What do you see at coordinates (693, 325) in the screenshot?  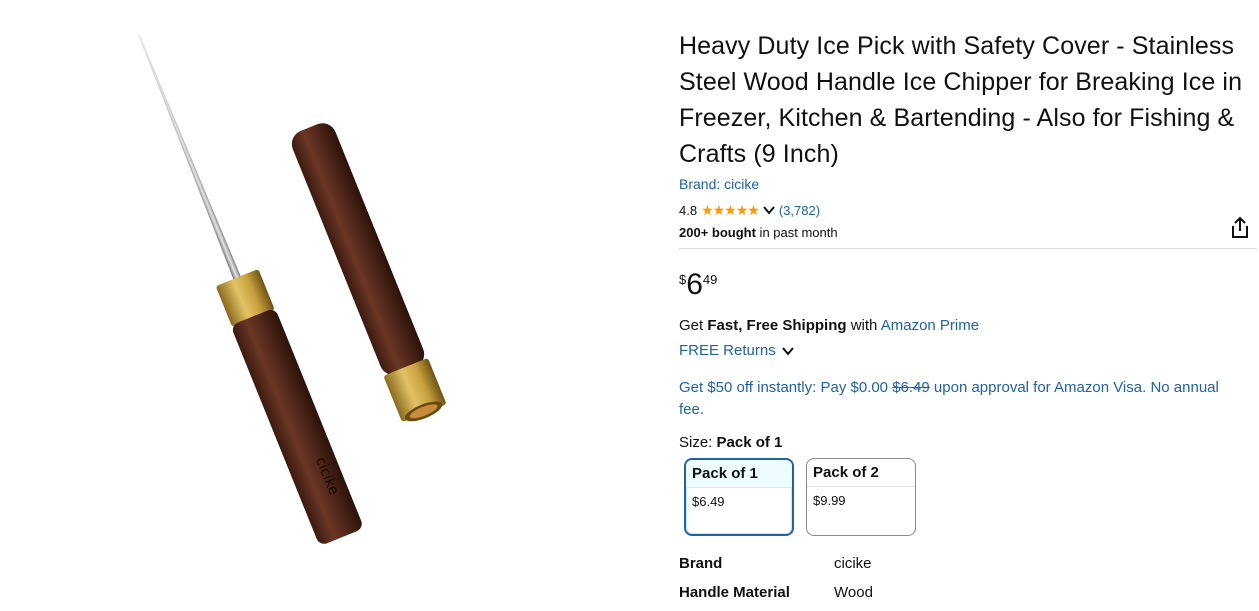 I see `shipping-prefix: Get` at bounding box center [693, 325].